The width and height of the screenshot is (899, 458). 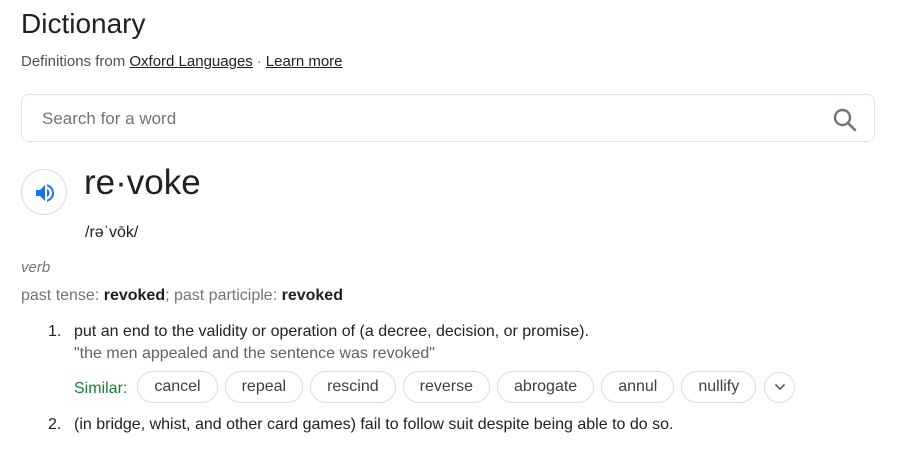 What do you see at coordinates (58, 295) in the screenshot?
I see `past-tense-label: past tense` at bounding box center [58, 295].